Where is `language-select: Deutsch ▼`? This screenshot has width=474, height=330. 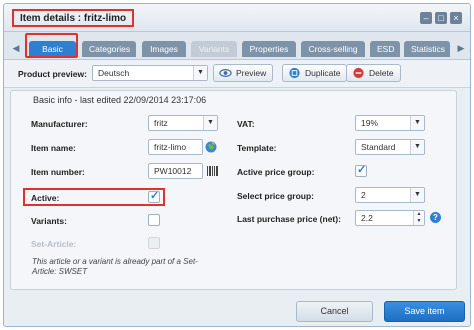 language-select: Deutsch ▼ is located at coordinates (150, 73).